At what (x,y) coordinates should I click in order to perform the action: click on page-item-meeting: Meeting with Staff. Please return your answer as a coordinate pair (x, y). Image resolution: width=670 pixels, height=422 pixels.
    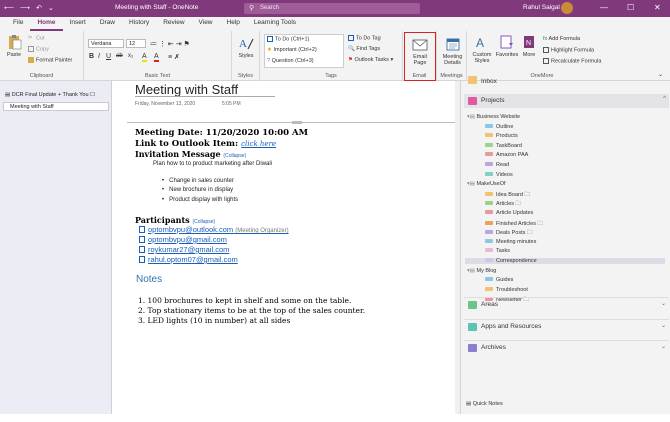
    Looking at the image, I should click on (56, 106).